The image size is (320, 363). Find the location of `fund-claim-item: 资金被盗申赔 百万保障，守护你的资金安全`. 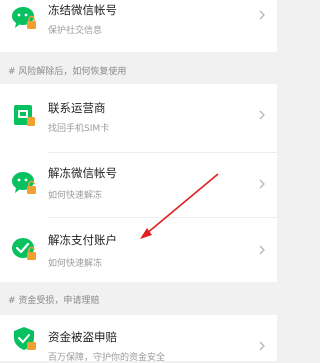

fund-claim-item: 资金被盗申赔 百万保障，守护你的资金安全 is located at coordinates (138, 339).